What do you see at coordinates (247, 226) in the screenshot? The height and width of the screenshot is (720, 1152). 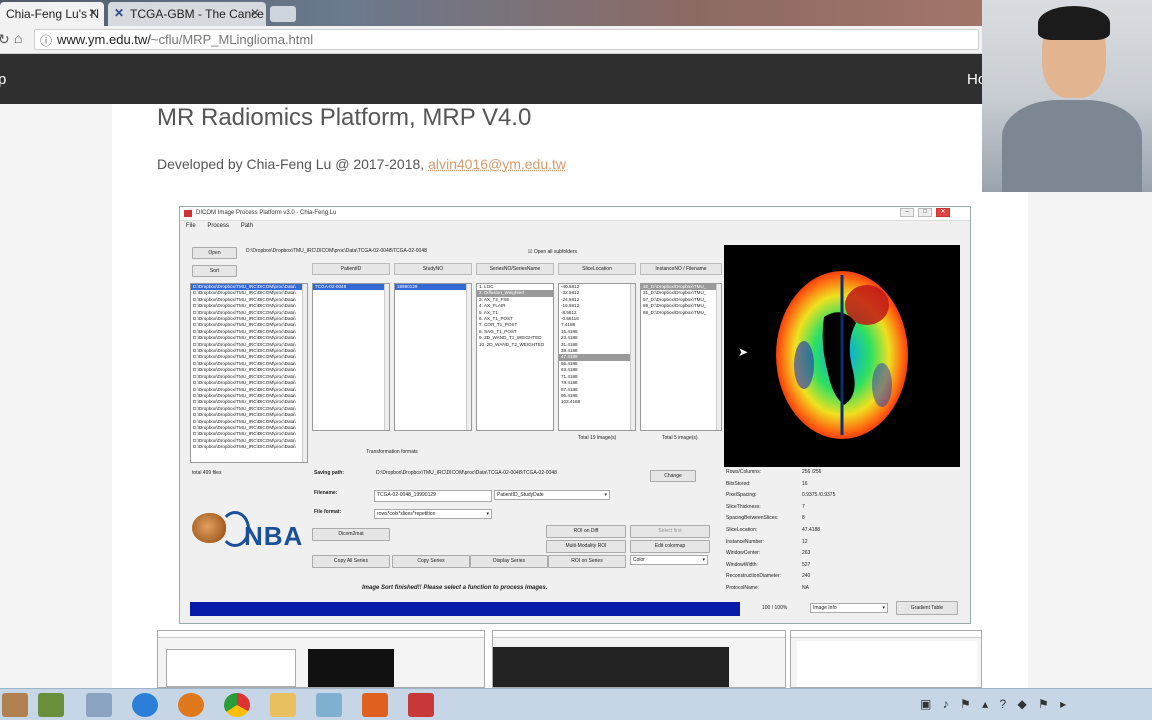 I see `menu-path: Path` at bounding box center [247, 226].